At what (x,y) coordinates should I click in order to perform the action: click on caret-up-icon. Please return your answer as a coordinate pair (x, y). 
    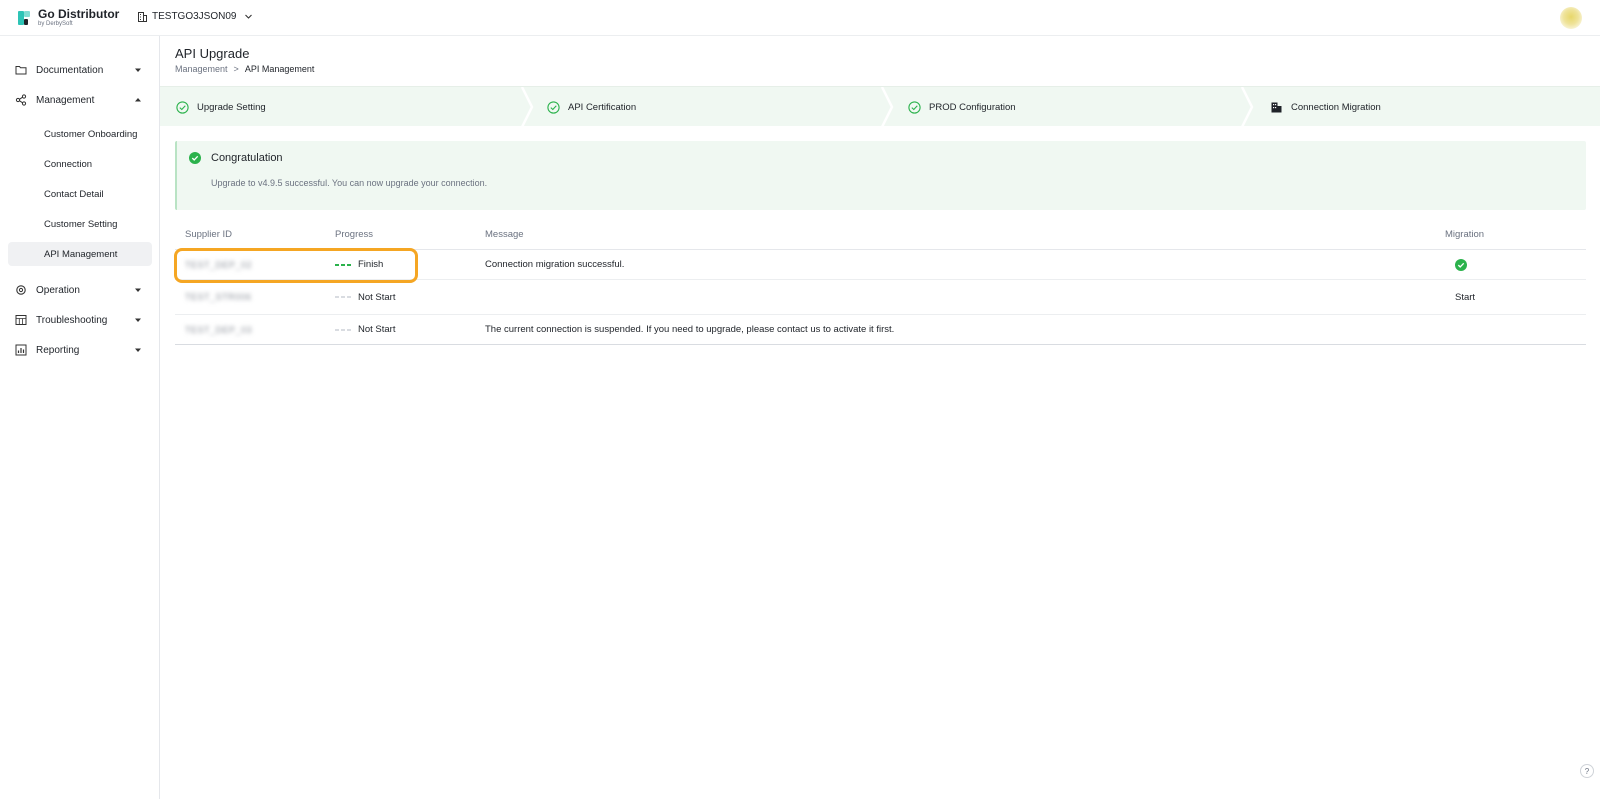
    Looking at the image, I should click on (138, 100).